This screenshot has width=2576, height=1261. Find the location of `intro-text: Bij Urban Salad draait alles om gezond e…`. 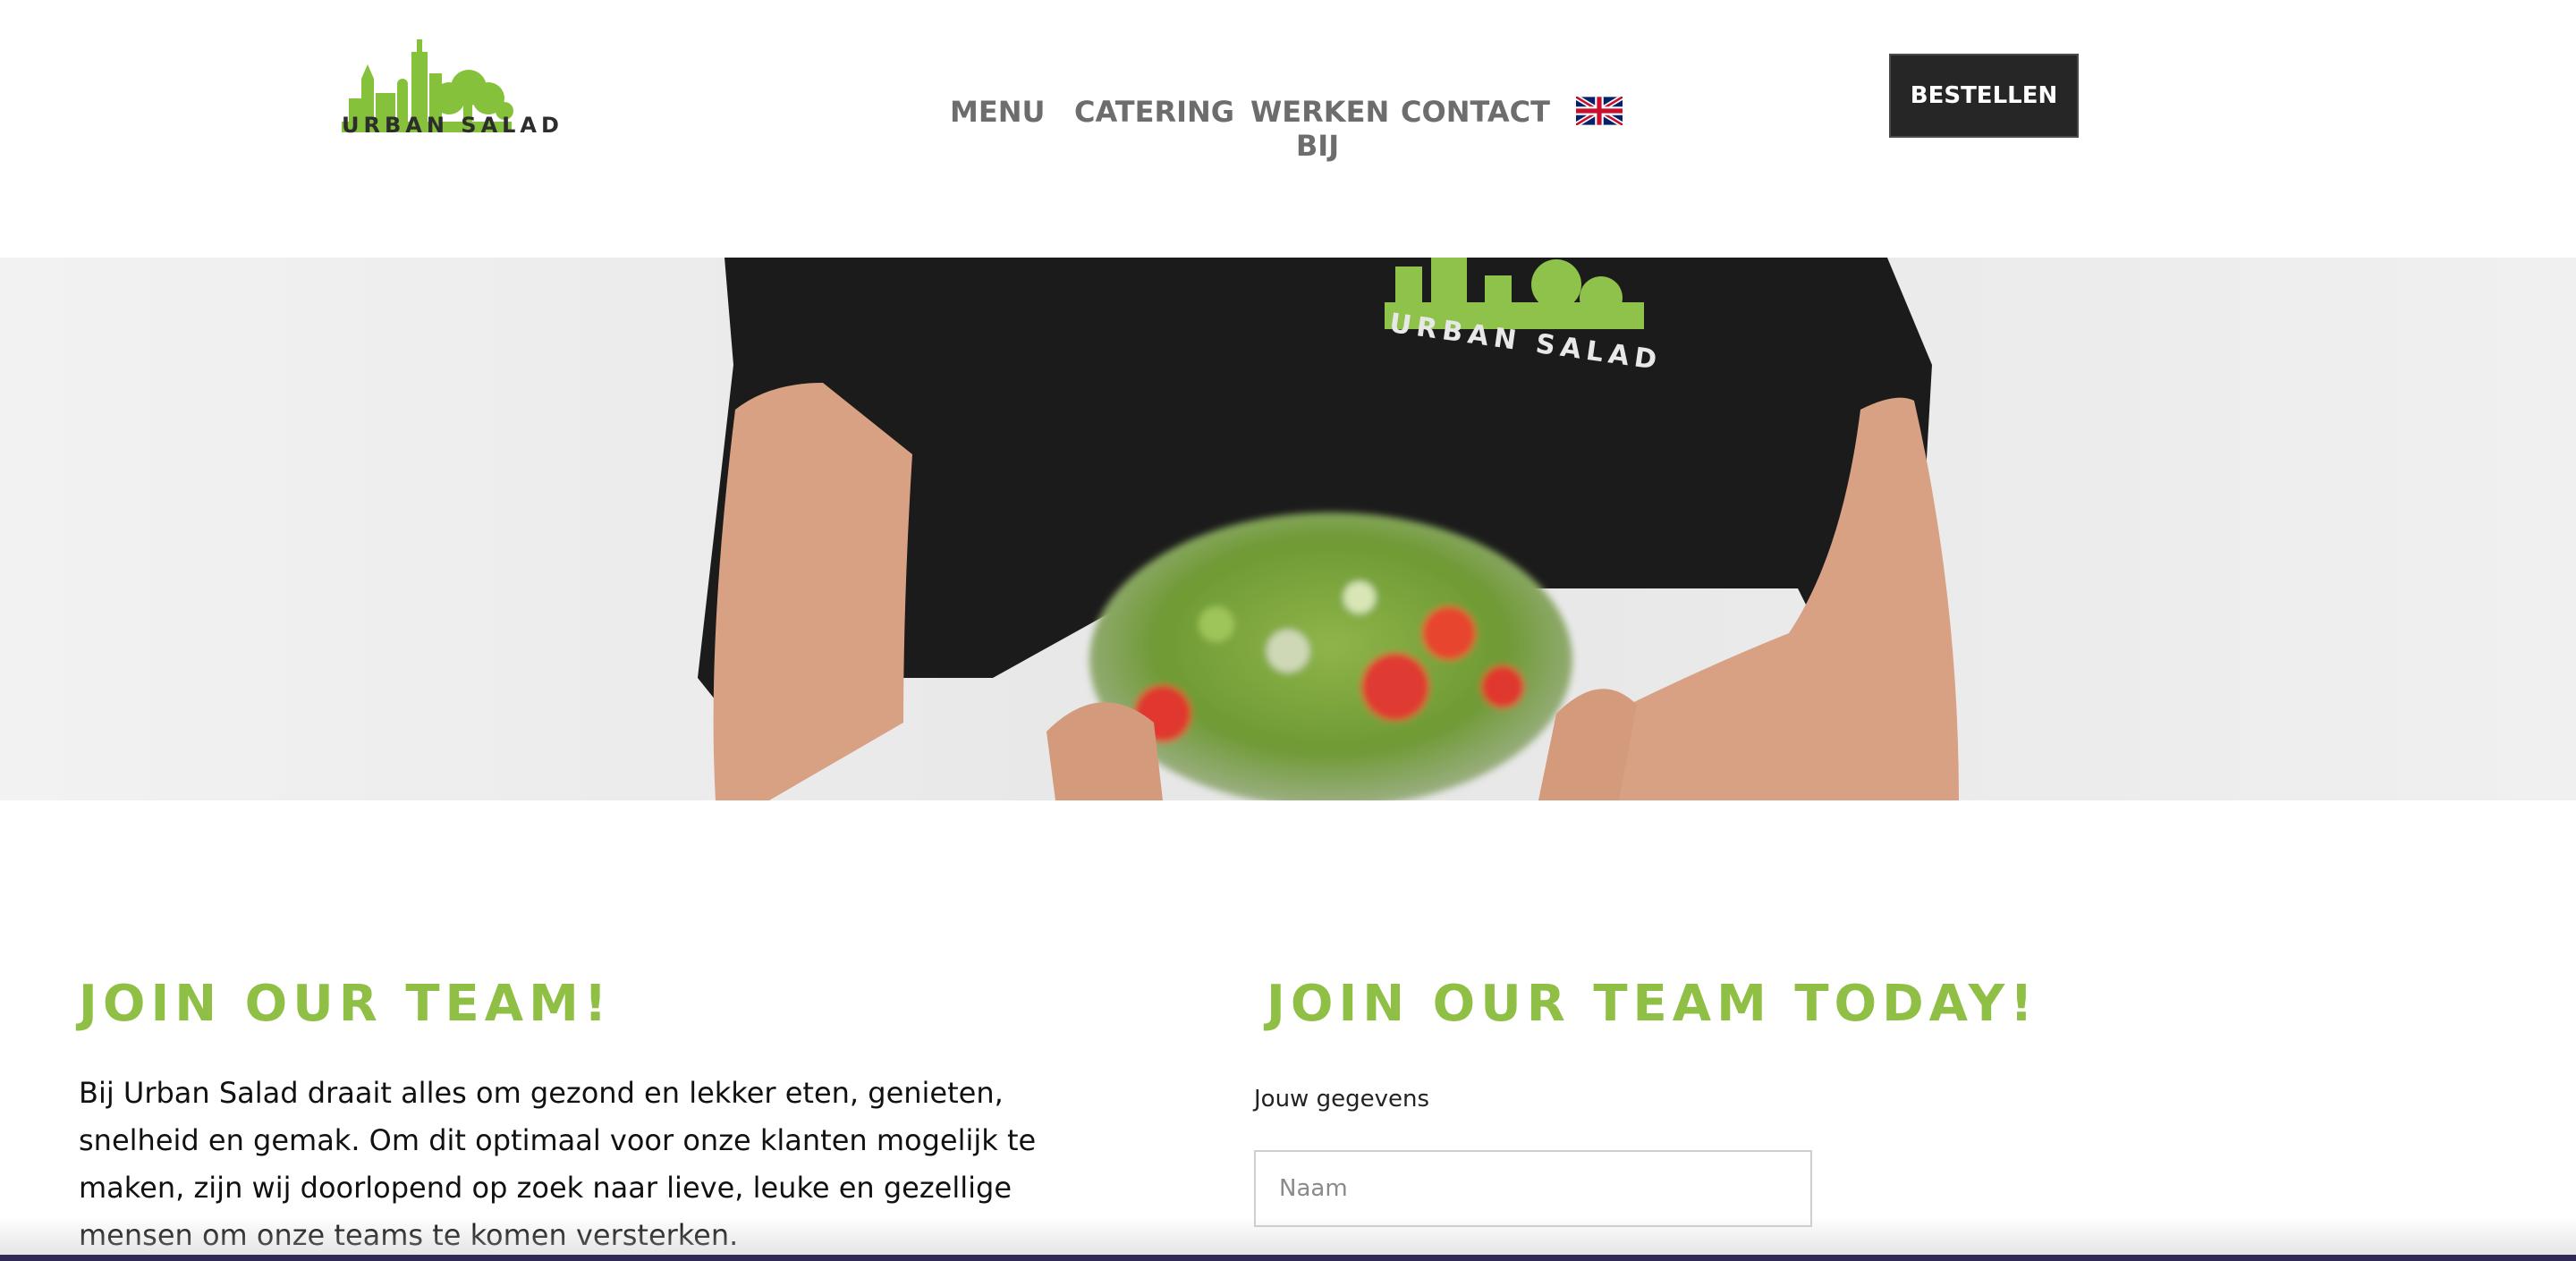

intro-text: Bij Urban Salad draait alles om gezond e… is located at coordinates (558, 1164).